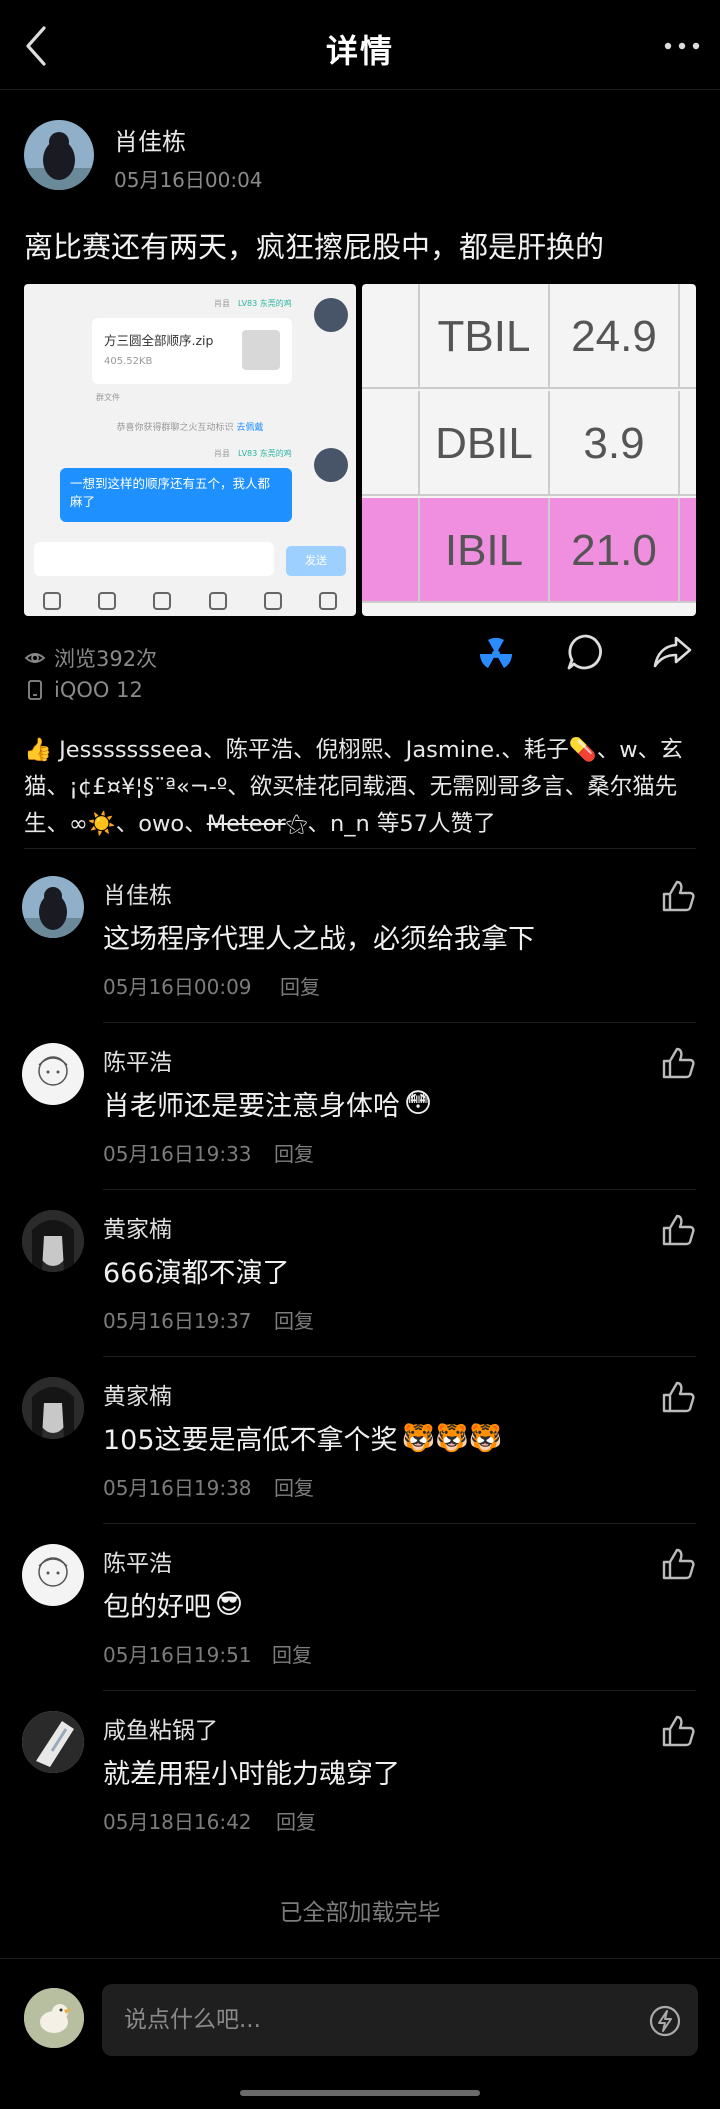 Image resolution: width=720 pixels, height=2109 pixels. I want to click on post-text: 离比赛还有两天，疯狂擦屁股中，都是肝换的, so click(314, 247).